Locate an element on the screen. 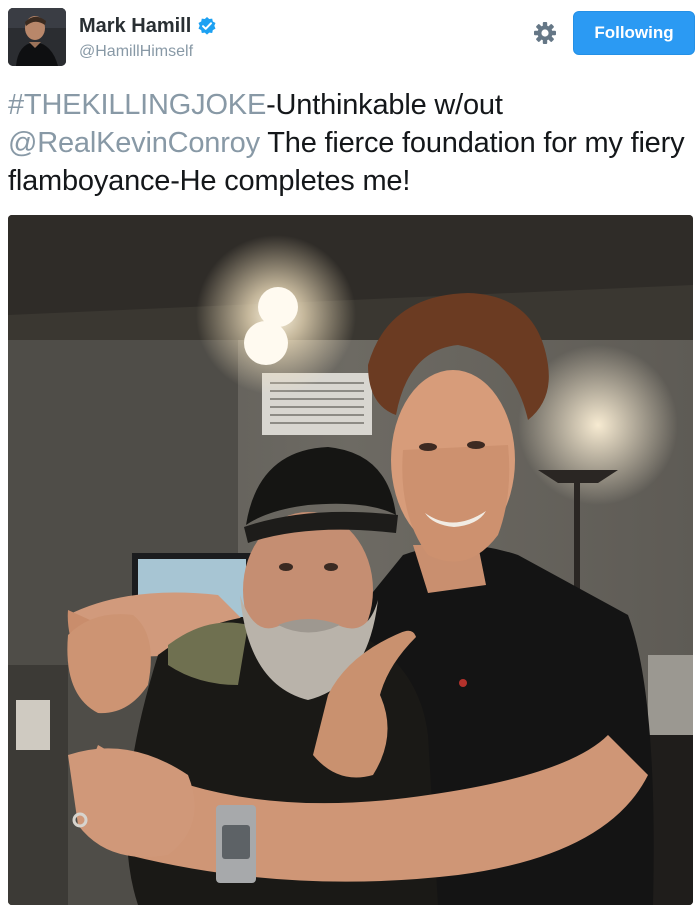 This screenshot has height=911, width=700. user-handle: @HamillHimself is located at coordinates (136, 52).